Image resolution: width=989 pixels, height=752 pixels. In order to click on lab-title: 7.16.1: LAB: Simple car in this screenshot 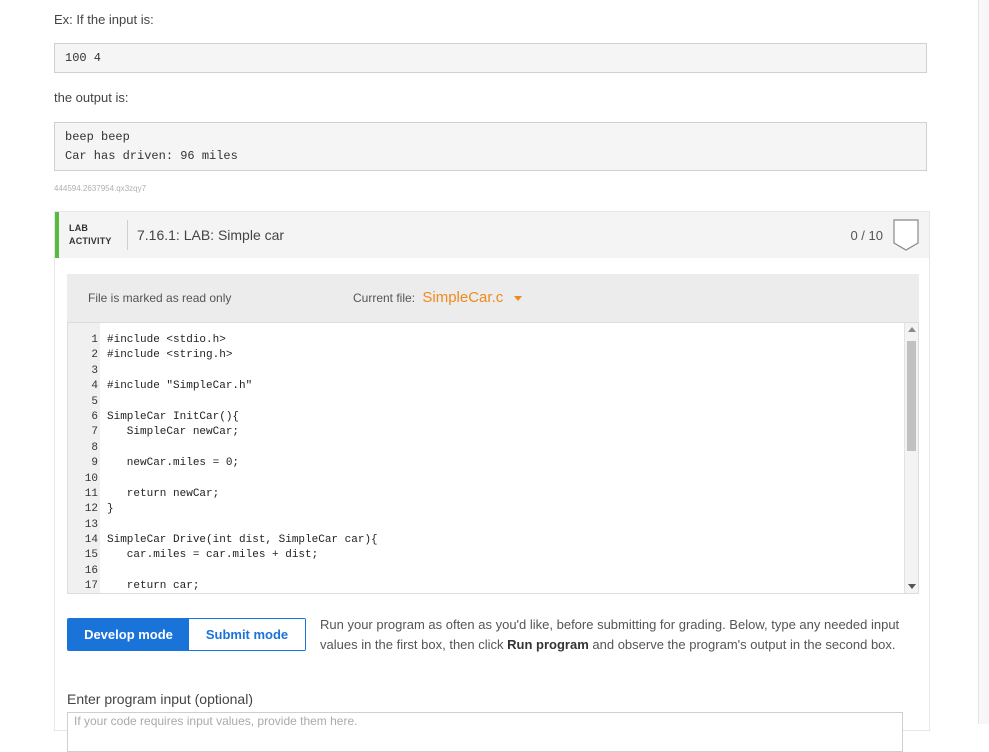, I will do `click(211, 235)`.